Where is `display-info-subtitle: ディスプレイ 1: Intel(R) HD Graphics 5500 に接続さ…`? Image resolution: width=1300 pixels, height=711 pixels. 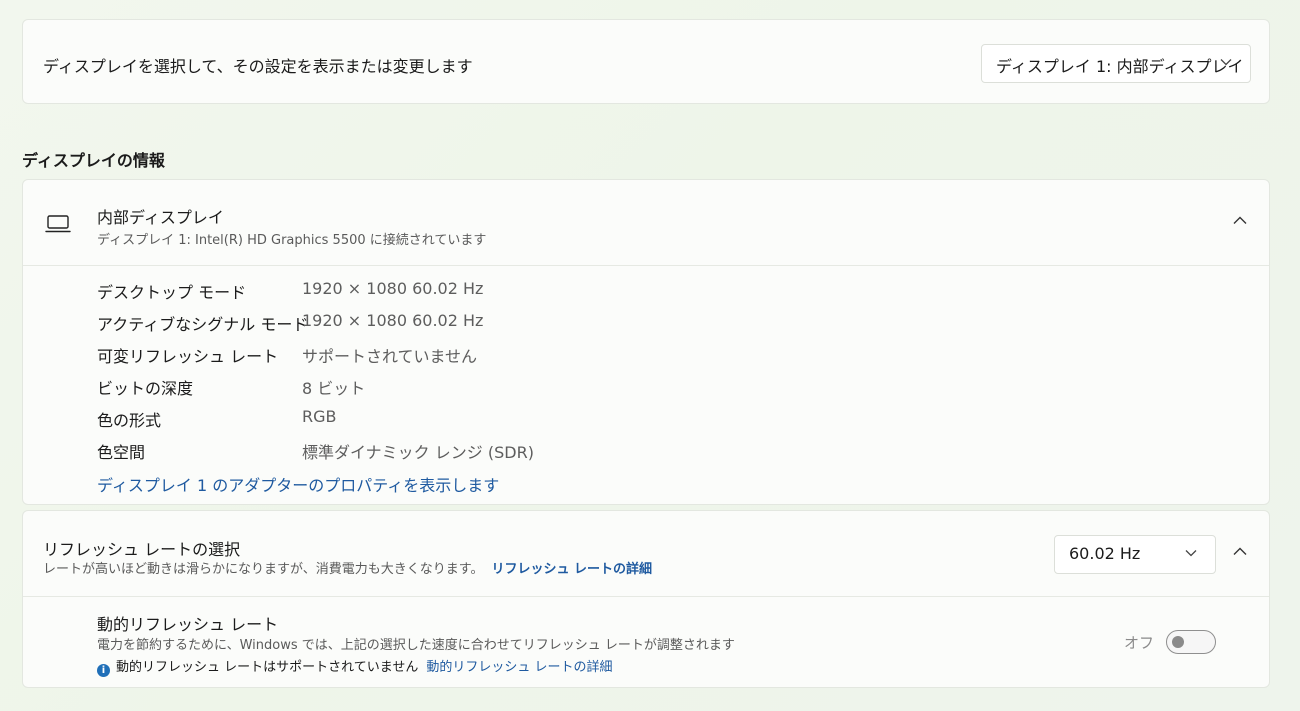 display-info-subtitle: ディスプレイ 1: Intel(R) HD Graphics 5500 に接続さ… is located at coordinates (292, 240).